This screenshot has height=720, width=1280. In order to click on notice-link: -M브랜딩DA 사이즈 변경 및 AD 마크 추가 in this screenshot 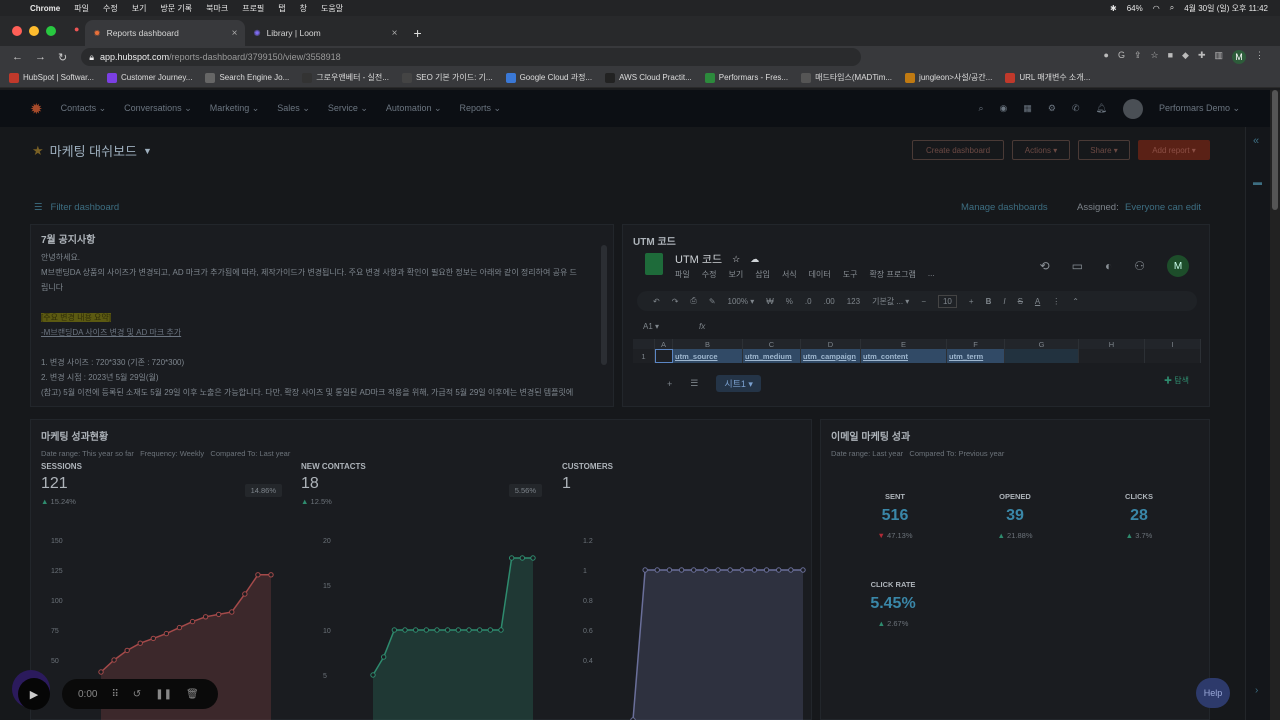, I will do `click(111, 332)`.